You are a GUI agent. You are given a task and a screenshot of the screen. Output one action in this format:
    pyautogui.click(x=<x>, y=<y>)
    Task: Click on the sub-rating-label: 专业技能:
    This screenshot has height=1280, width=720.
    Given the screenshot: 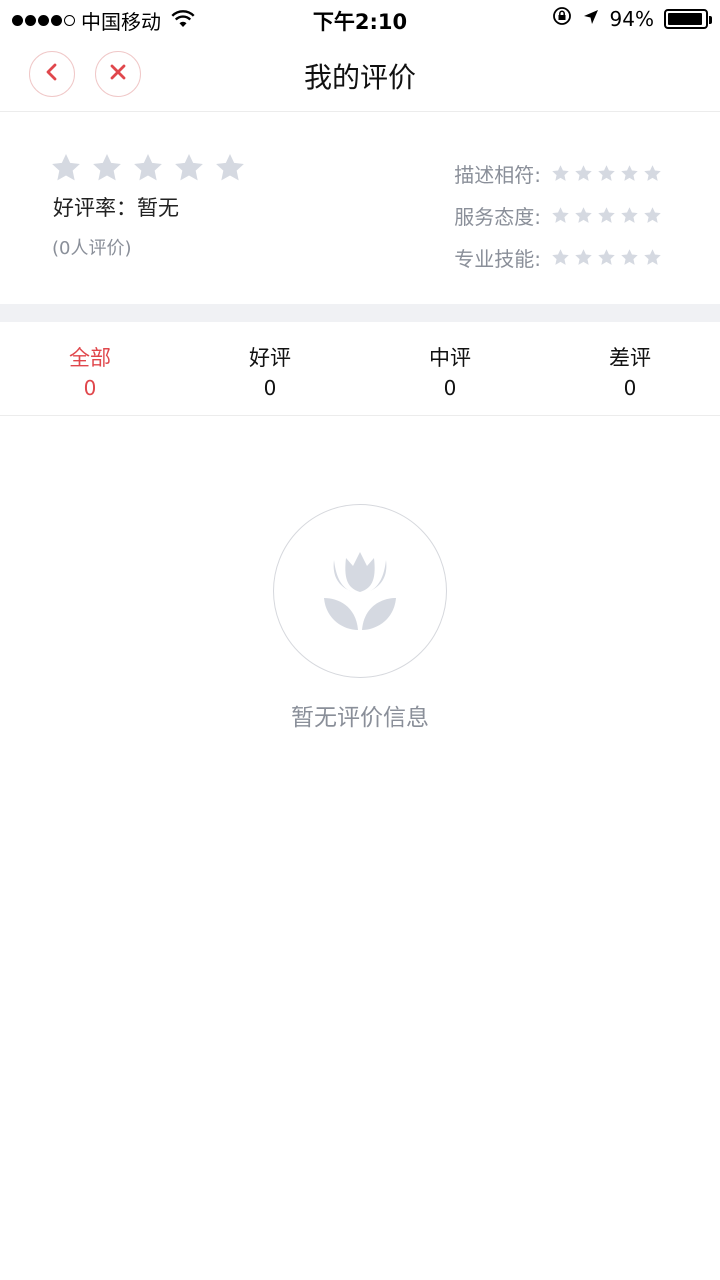 What is the action you would take?
    pyautogui.click(x=497, y=258)
    